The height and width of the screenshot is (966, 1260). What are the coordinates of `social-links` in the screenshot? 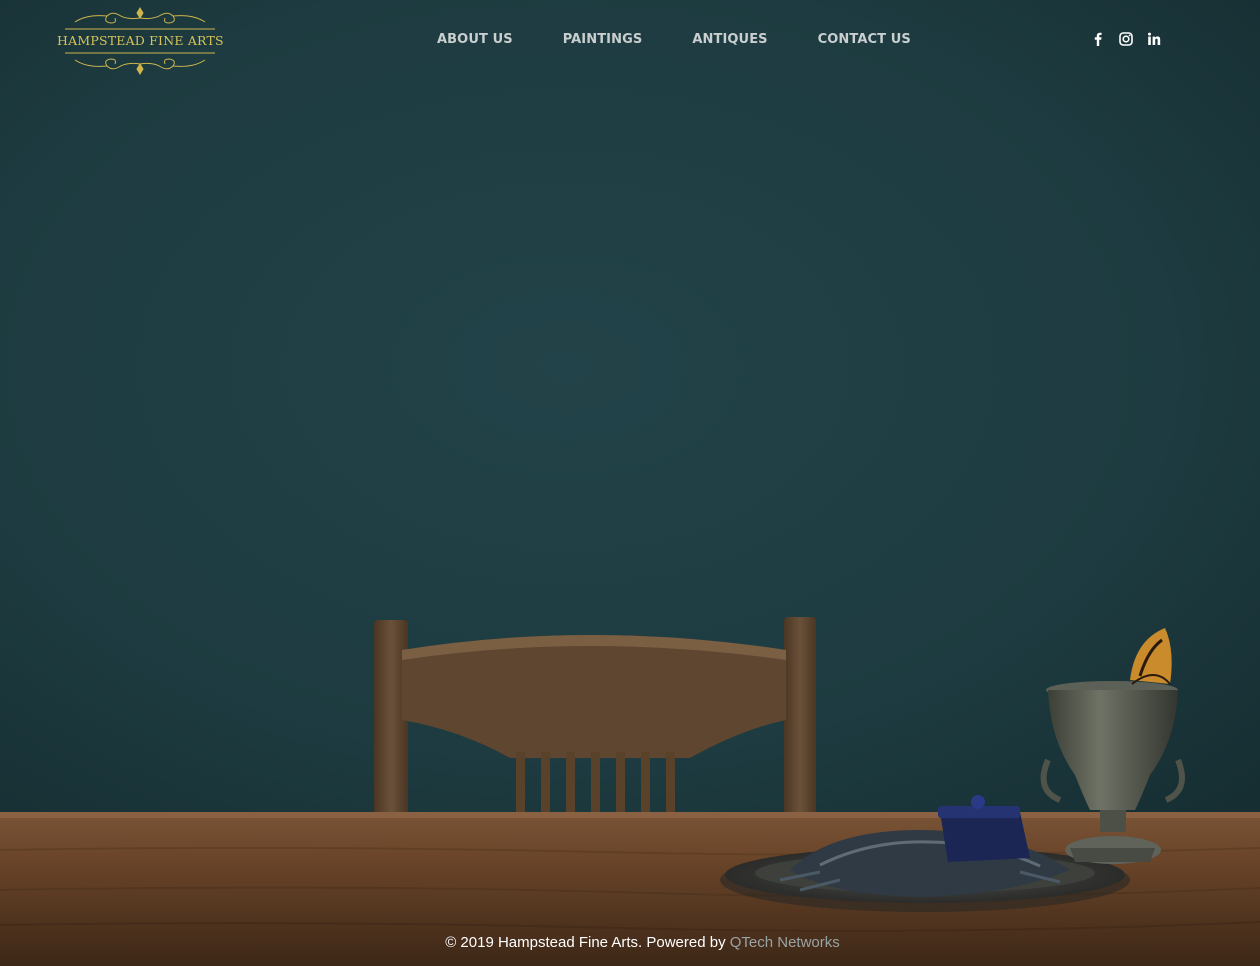 It's located at (1126, 39).